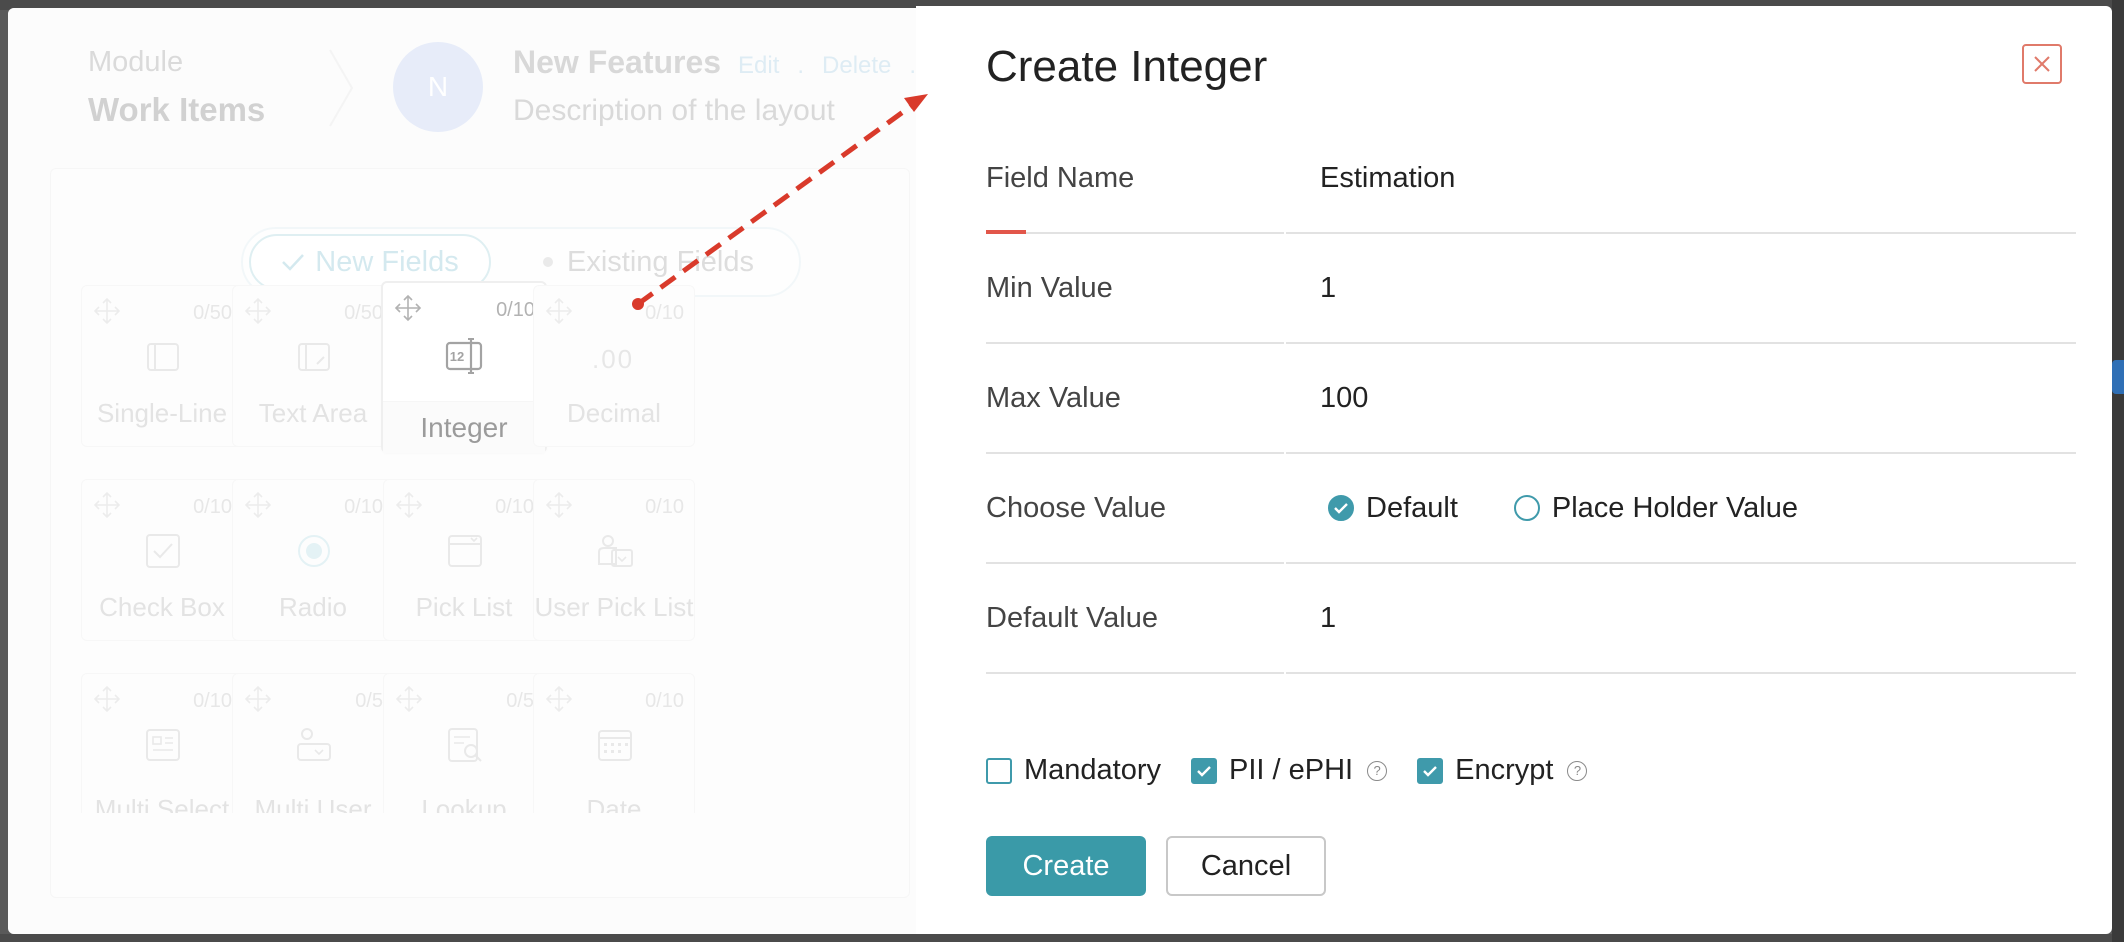 This screenshot has width=2124, height=942. What do you see at coordinates (1681, 399) in the screenshot?
I see `max-value-input: 100` at bounding box center [1681, 399].